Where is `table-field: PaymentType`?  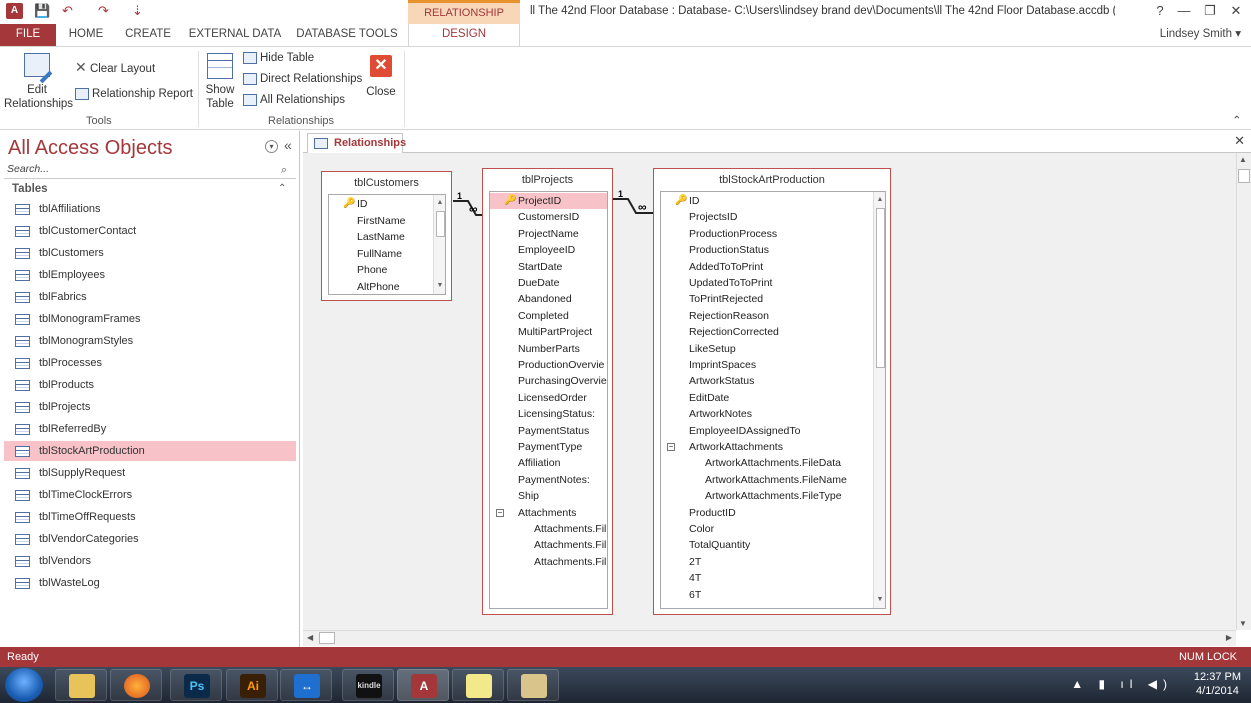
table-field: PaymentType is located at coordinates (548, 447).